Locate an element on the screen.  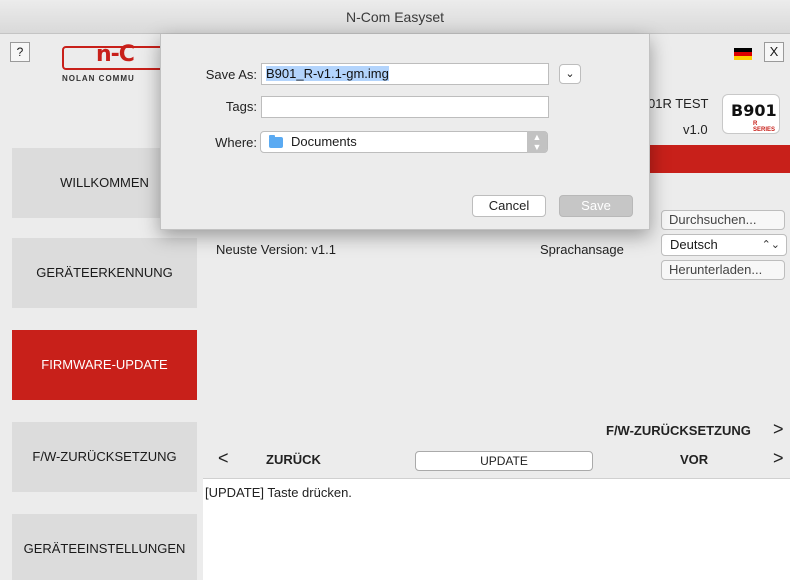
device-badge-model: B901 is located at coordinates (754, 110).